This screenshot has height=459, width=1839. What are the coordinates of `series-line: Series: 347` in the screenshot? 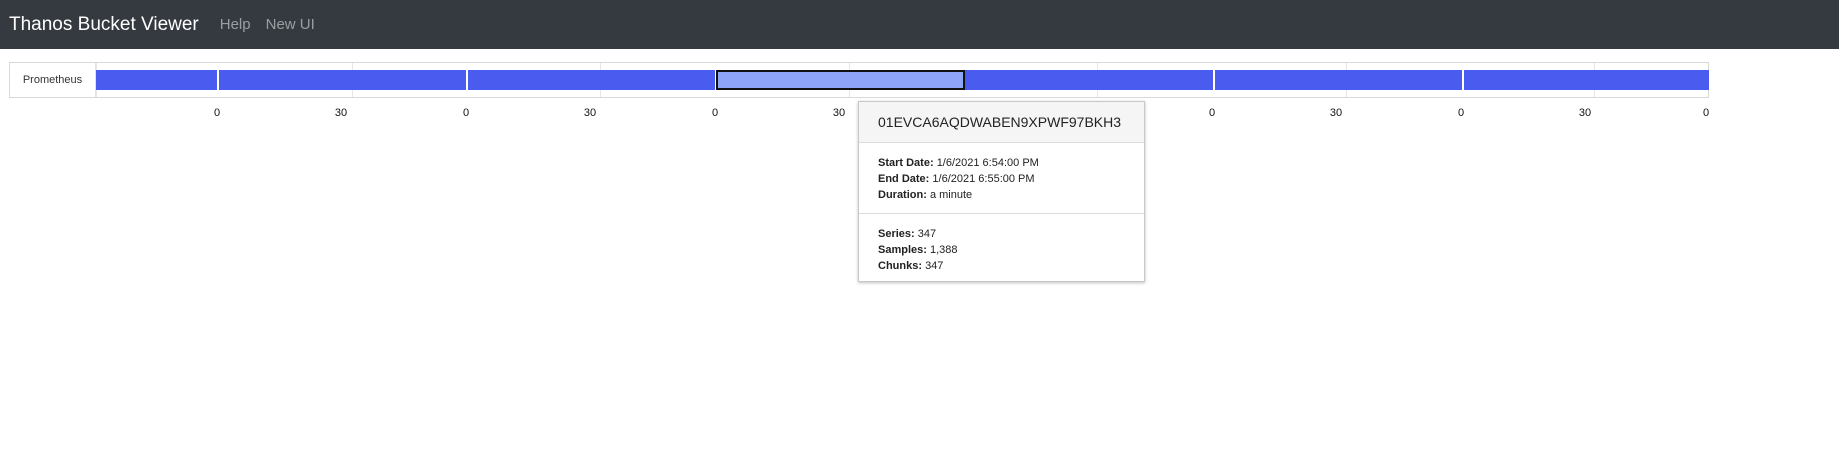 It's located at (1001, 234).